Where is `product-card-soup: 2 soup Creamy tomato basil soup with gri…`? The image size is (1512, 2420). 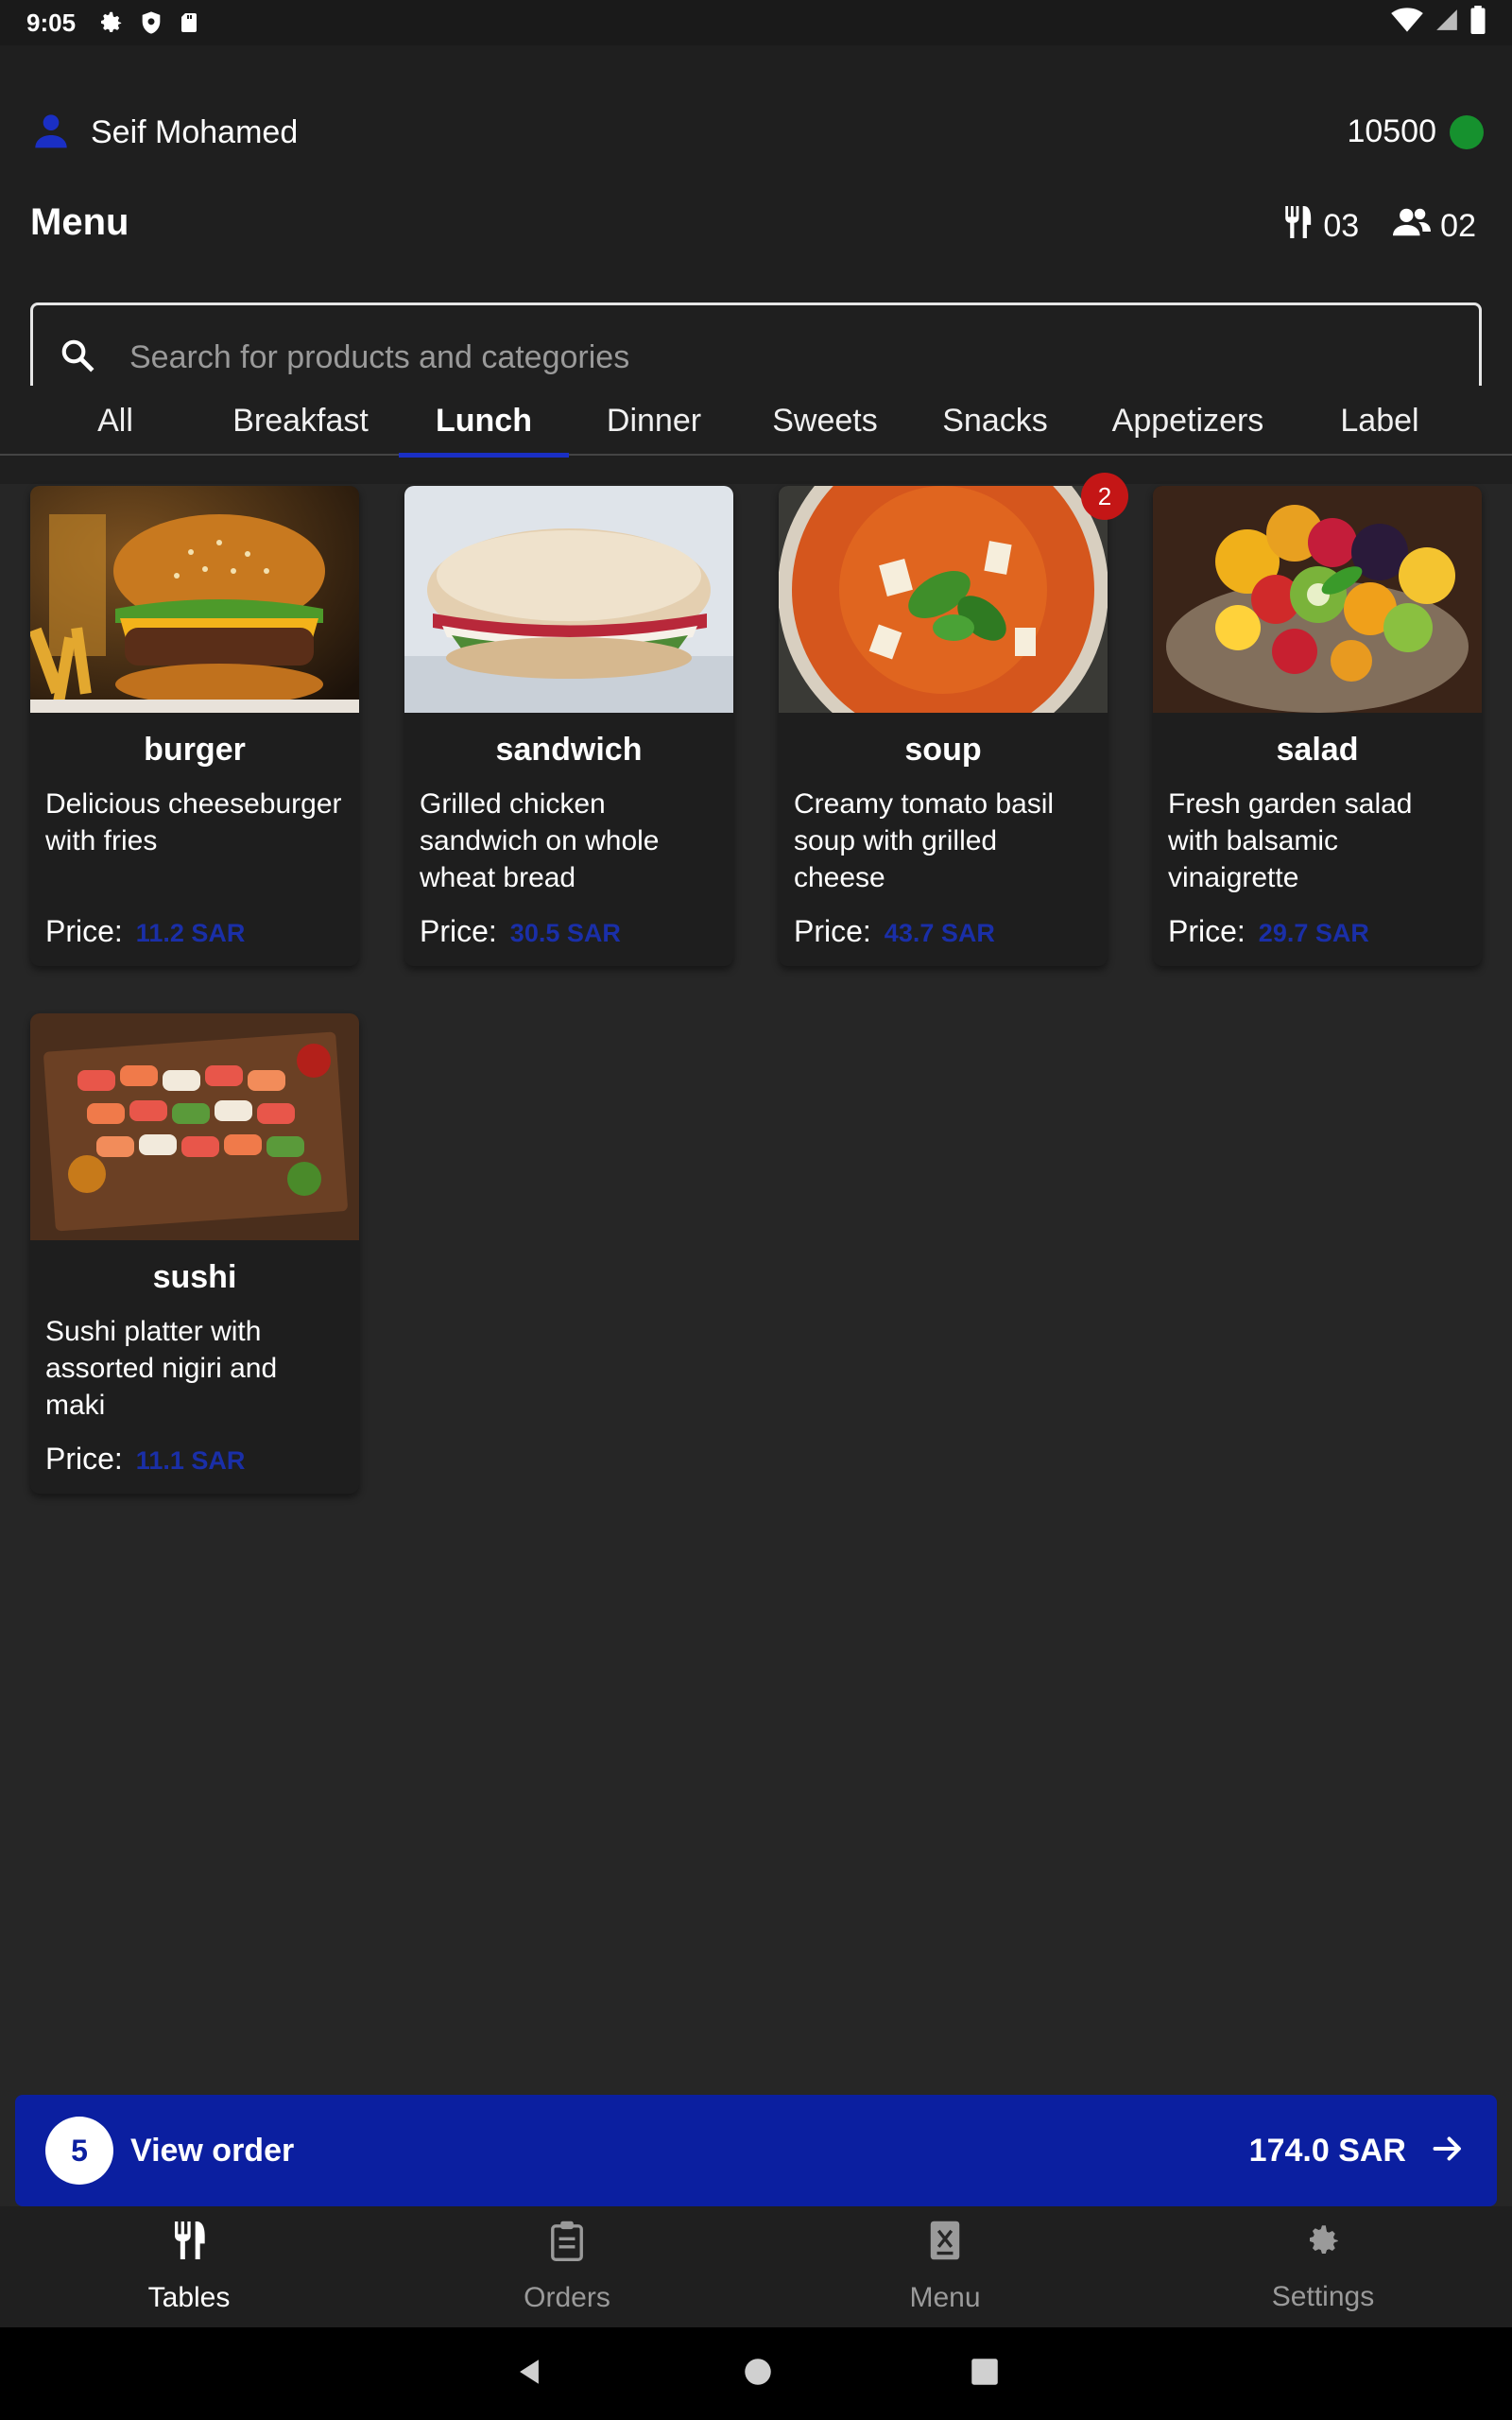 product-card-soup: 2 soup Creamy tomato basil soup with gri… is located at coordinates (953, 719).